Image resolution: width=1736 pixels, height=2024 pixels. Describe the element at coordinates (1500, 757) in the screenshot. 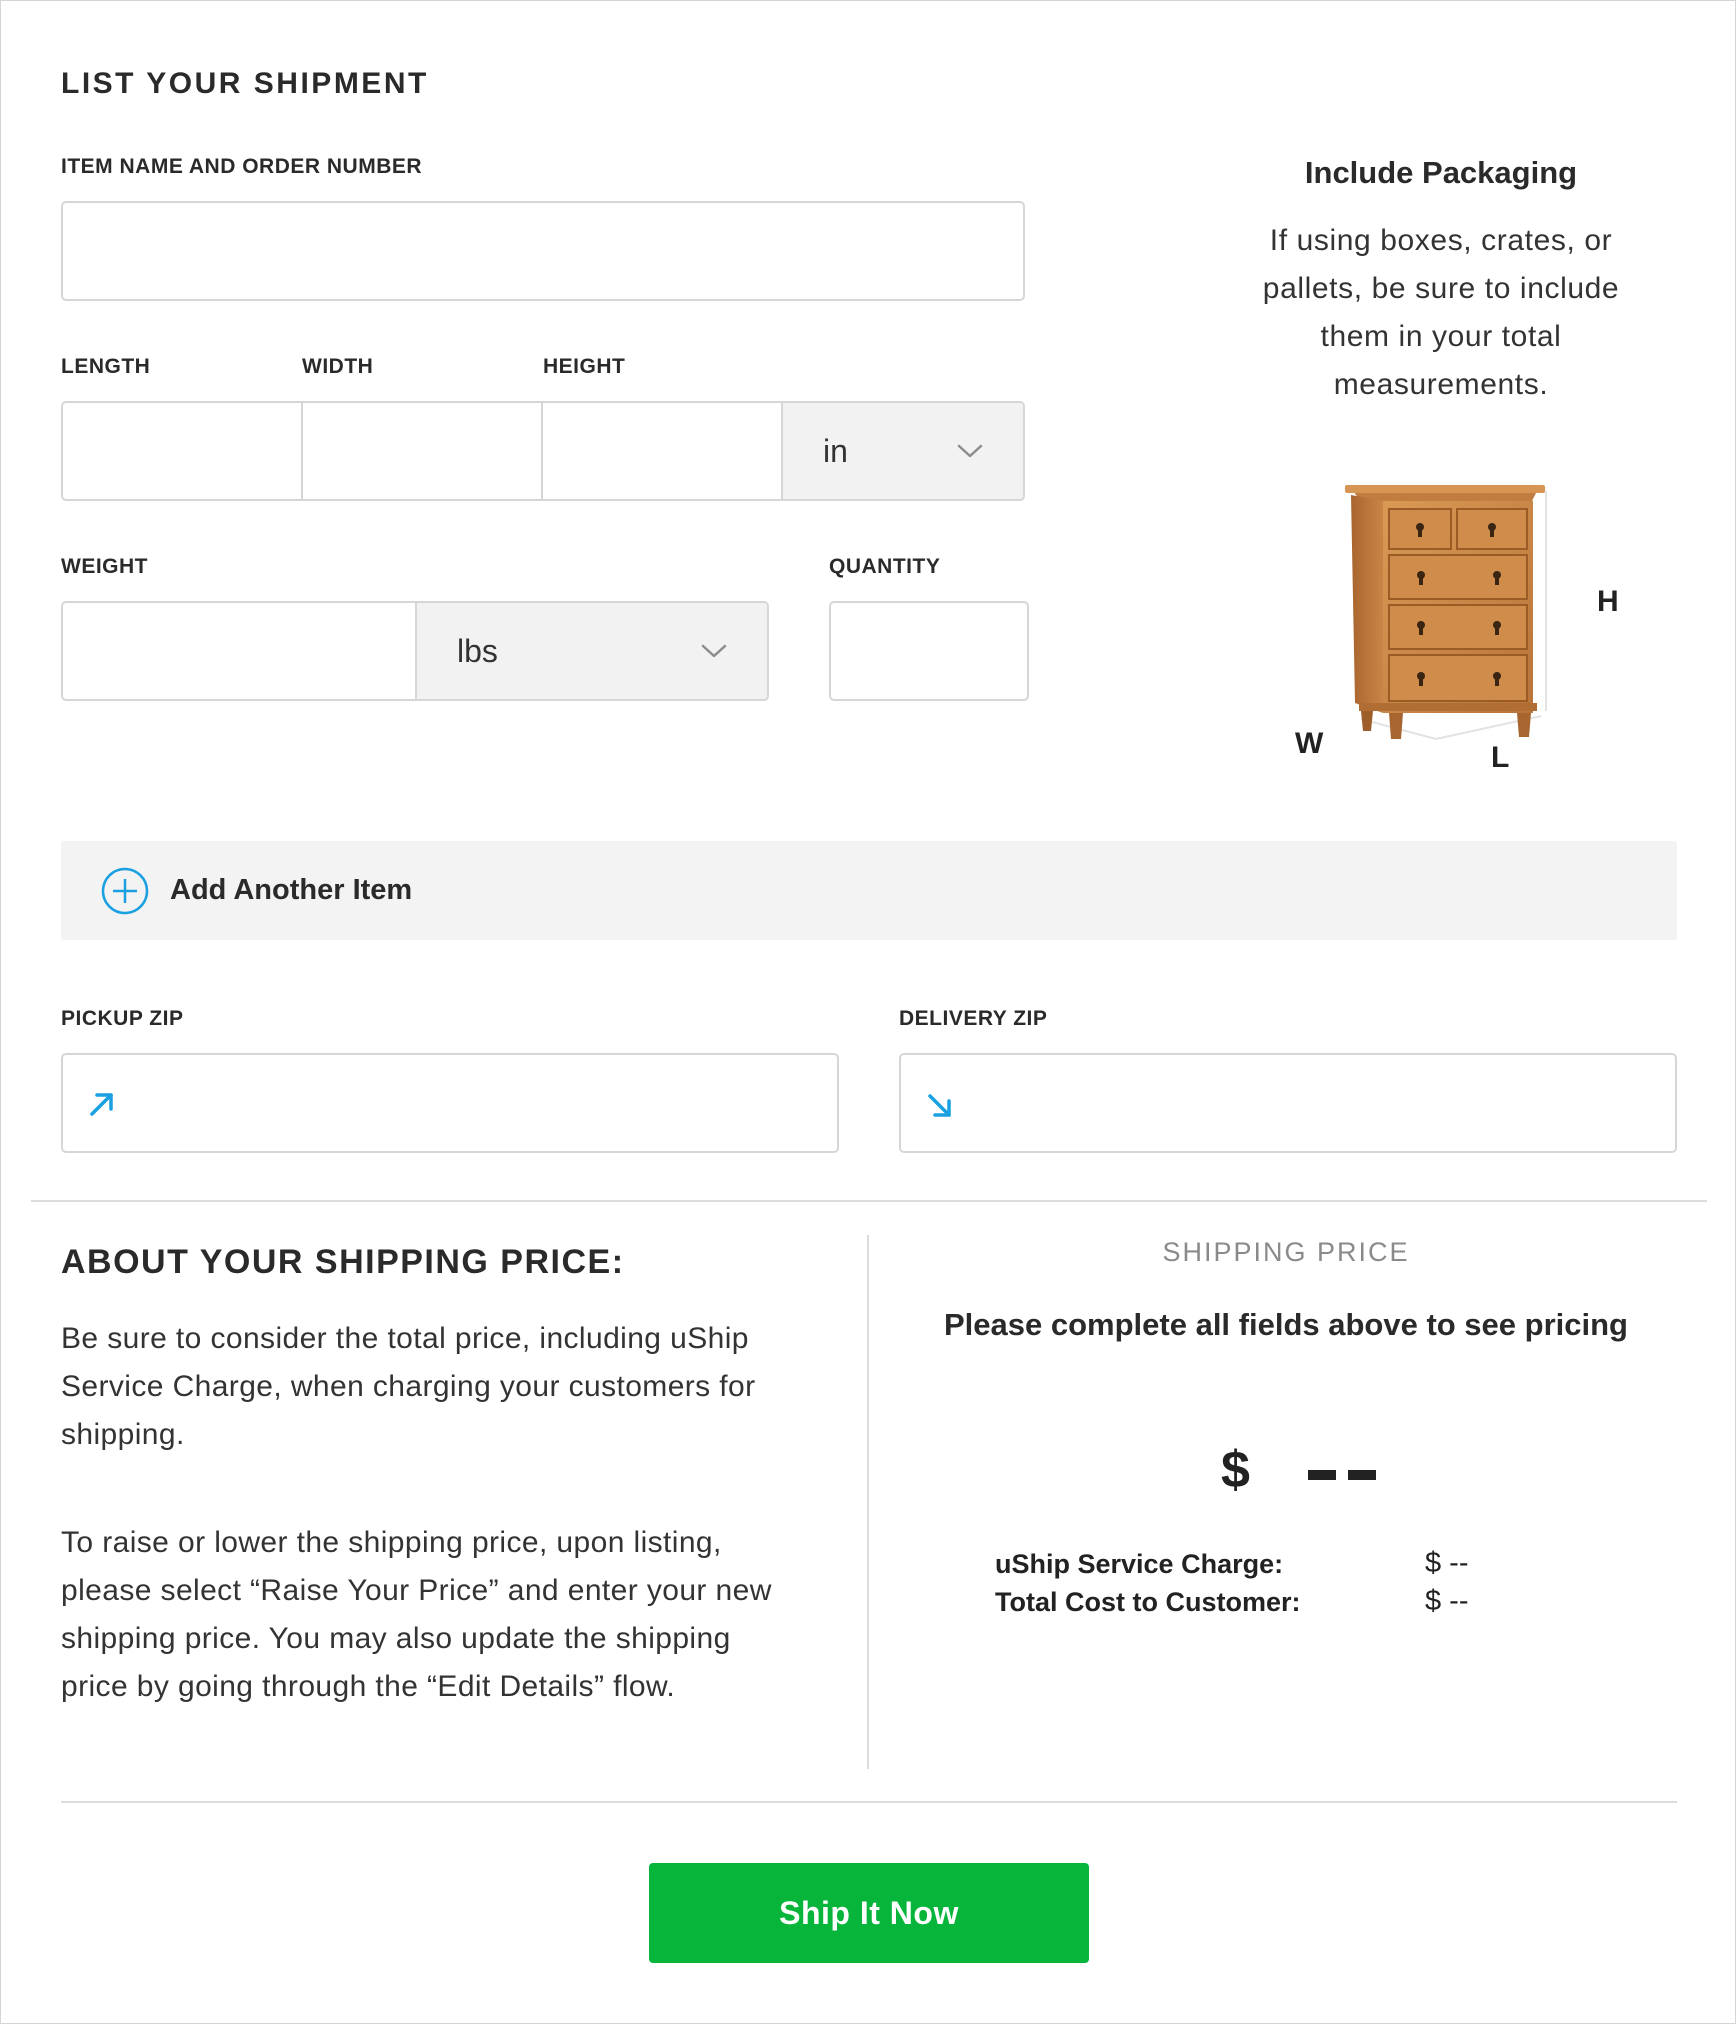

I see `length-dimension-label: L` at that location.